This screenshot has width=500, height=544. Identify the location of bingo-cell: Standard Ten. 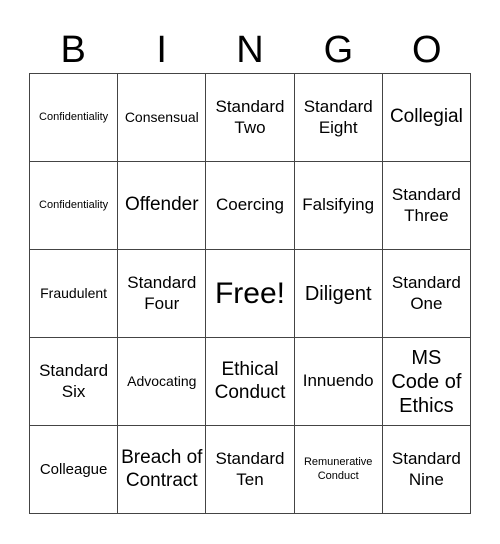
(250, 470).